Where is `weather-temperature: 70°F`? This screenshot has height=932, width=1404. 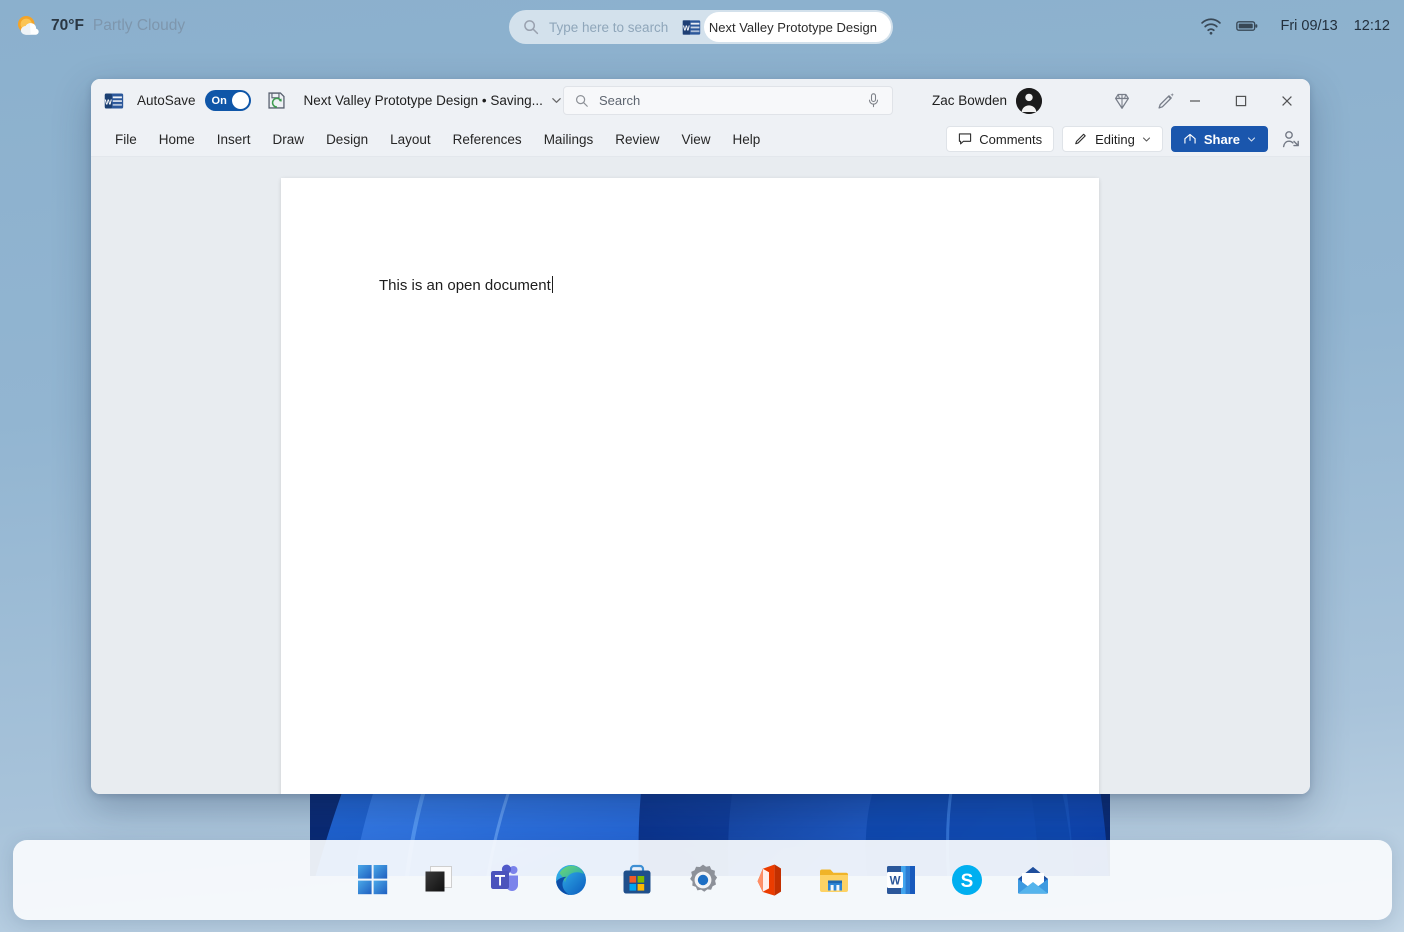
weather-temperature: 70°F is located at coordinates (67, 25).